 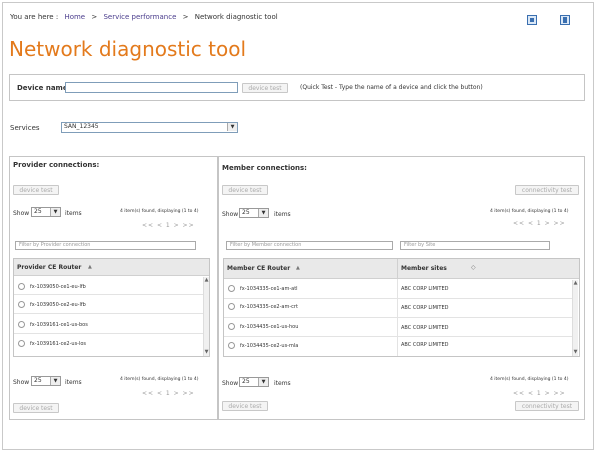 What do you see at coordinates (539, 393) in the screenshot?
I see `member-pagination-bottom: << < 1 > >>` at bounding box center [539, 393].